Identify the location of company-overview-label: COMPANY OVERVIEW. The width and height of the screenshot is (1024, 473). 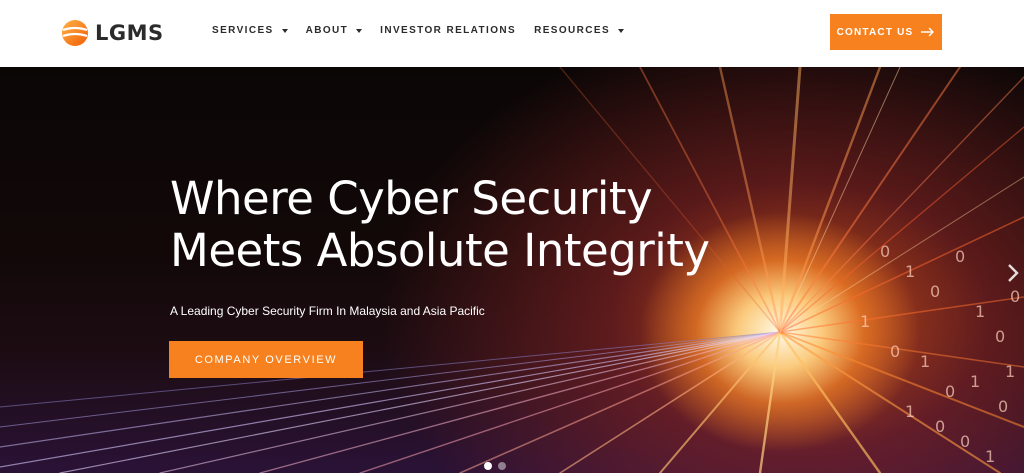
(266, 359).